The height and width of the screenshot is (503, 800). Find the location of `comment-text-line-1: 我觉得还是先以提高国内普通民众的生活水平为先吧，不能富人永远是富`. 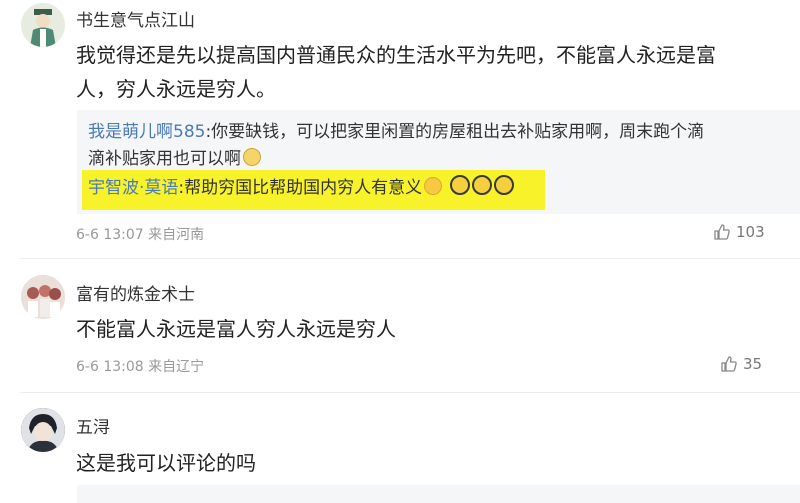

comment-text-line-1: 我觉得还是先以提高国内普通民众的生活水平为先吧，不能富人永远是富 is located at coordinates (396, 55).